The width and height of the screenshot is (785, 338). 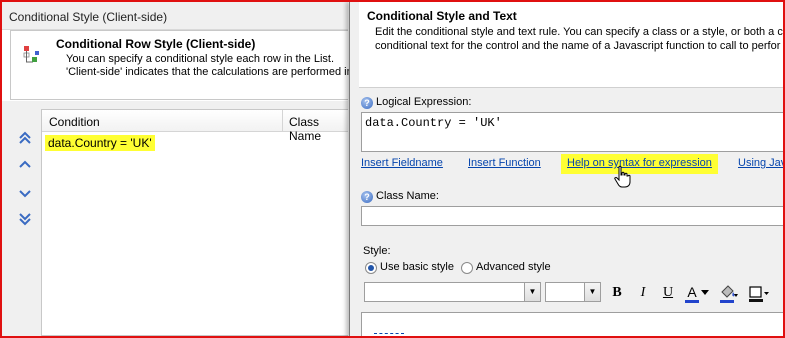 What do you see at coordinates (504, 163) in the screenshot?
I see `insert-function-link: Insert Function` at bounding box center [504, 163].